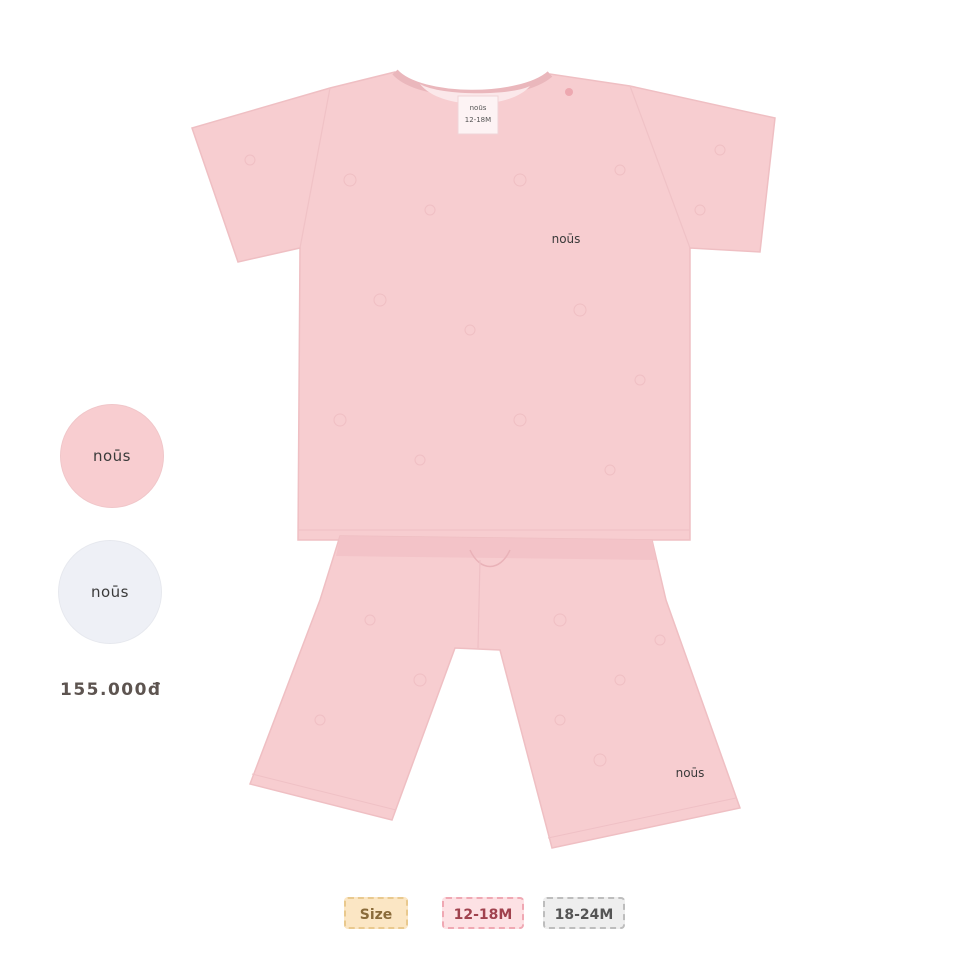  I want to click on neck-label-size: 12-18M, so click(478, 120).